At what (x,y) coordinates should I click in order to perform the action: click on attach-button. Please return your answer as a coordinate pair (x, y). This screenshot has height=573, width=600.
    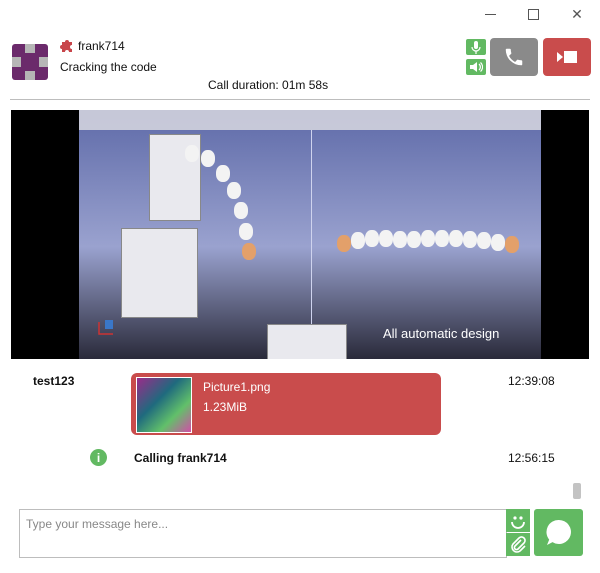
    Looking at the image, I should click on (518, 544).